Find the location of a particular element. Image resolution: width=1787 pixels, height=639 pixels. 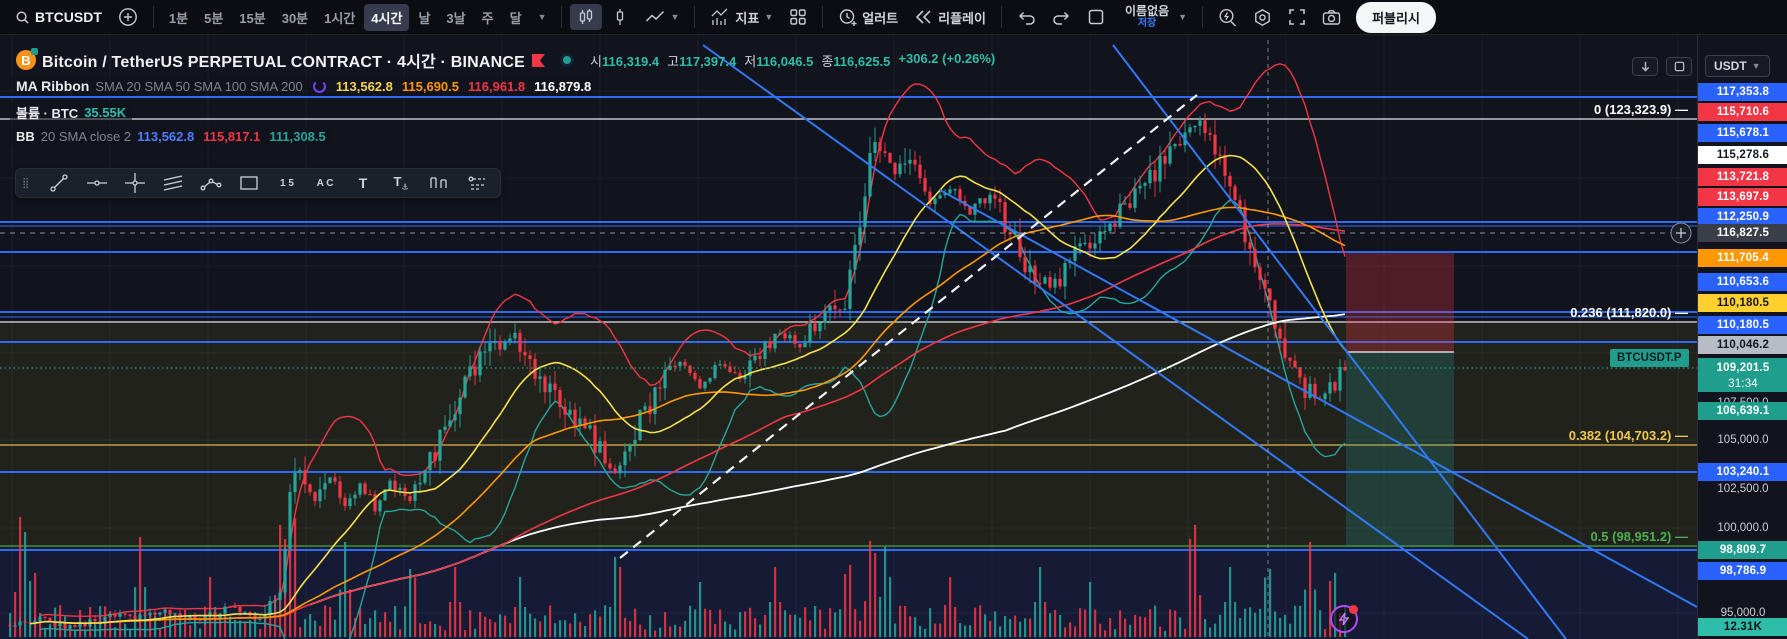

interval-button-주: 주 is located at coordinates (488, 17).